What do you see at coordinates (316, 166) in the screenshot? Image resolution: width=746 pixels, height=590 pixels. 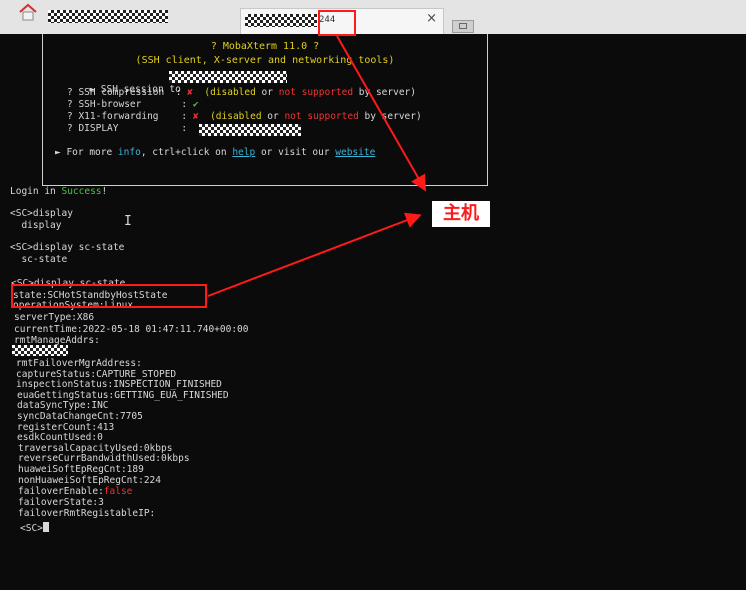 I see `annotation-arrows` at bounding box center [316, 166].